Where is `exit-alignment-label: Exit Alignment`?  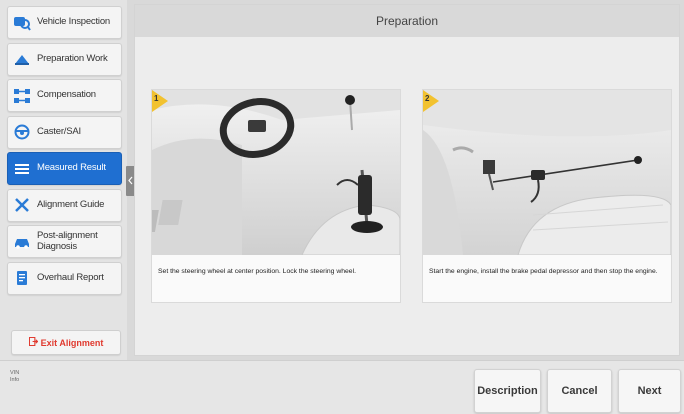
exit-alignment-label: Exit Alignment is located at coordinates (72, 342).